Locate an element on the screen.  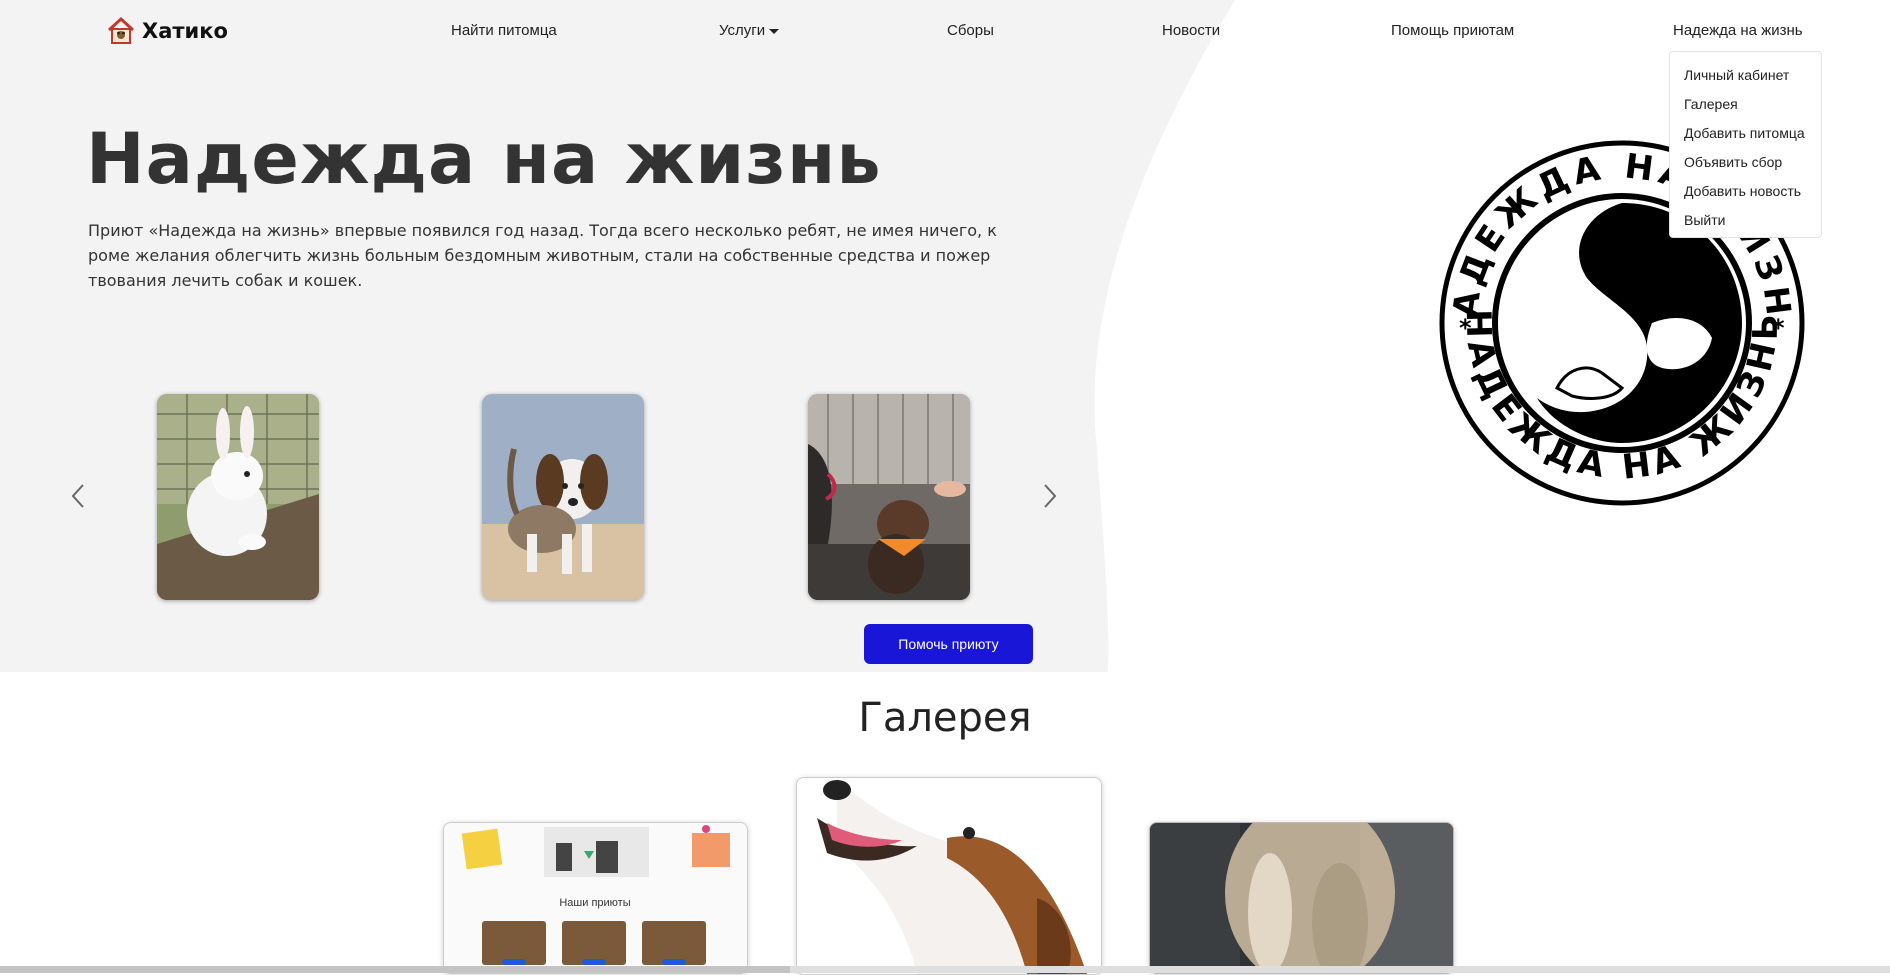
carousel-next-arrow-icon is located at coordinates (1050, 496).